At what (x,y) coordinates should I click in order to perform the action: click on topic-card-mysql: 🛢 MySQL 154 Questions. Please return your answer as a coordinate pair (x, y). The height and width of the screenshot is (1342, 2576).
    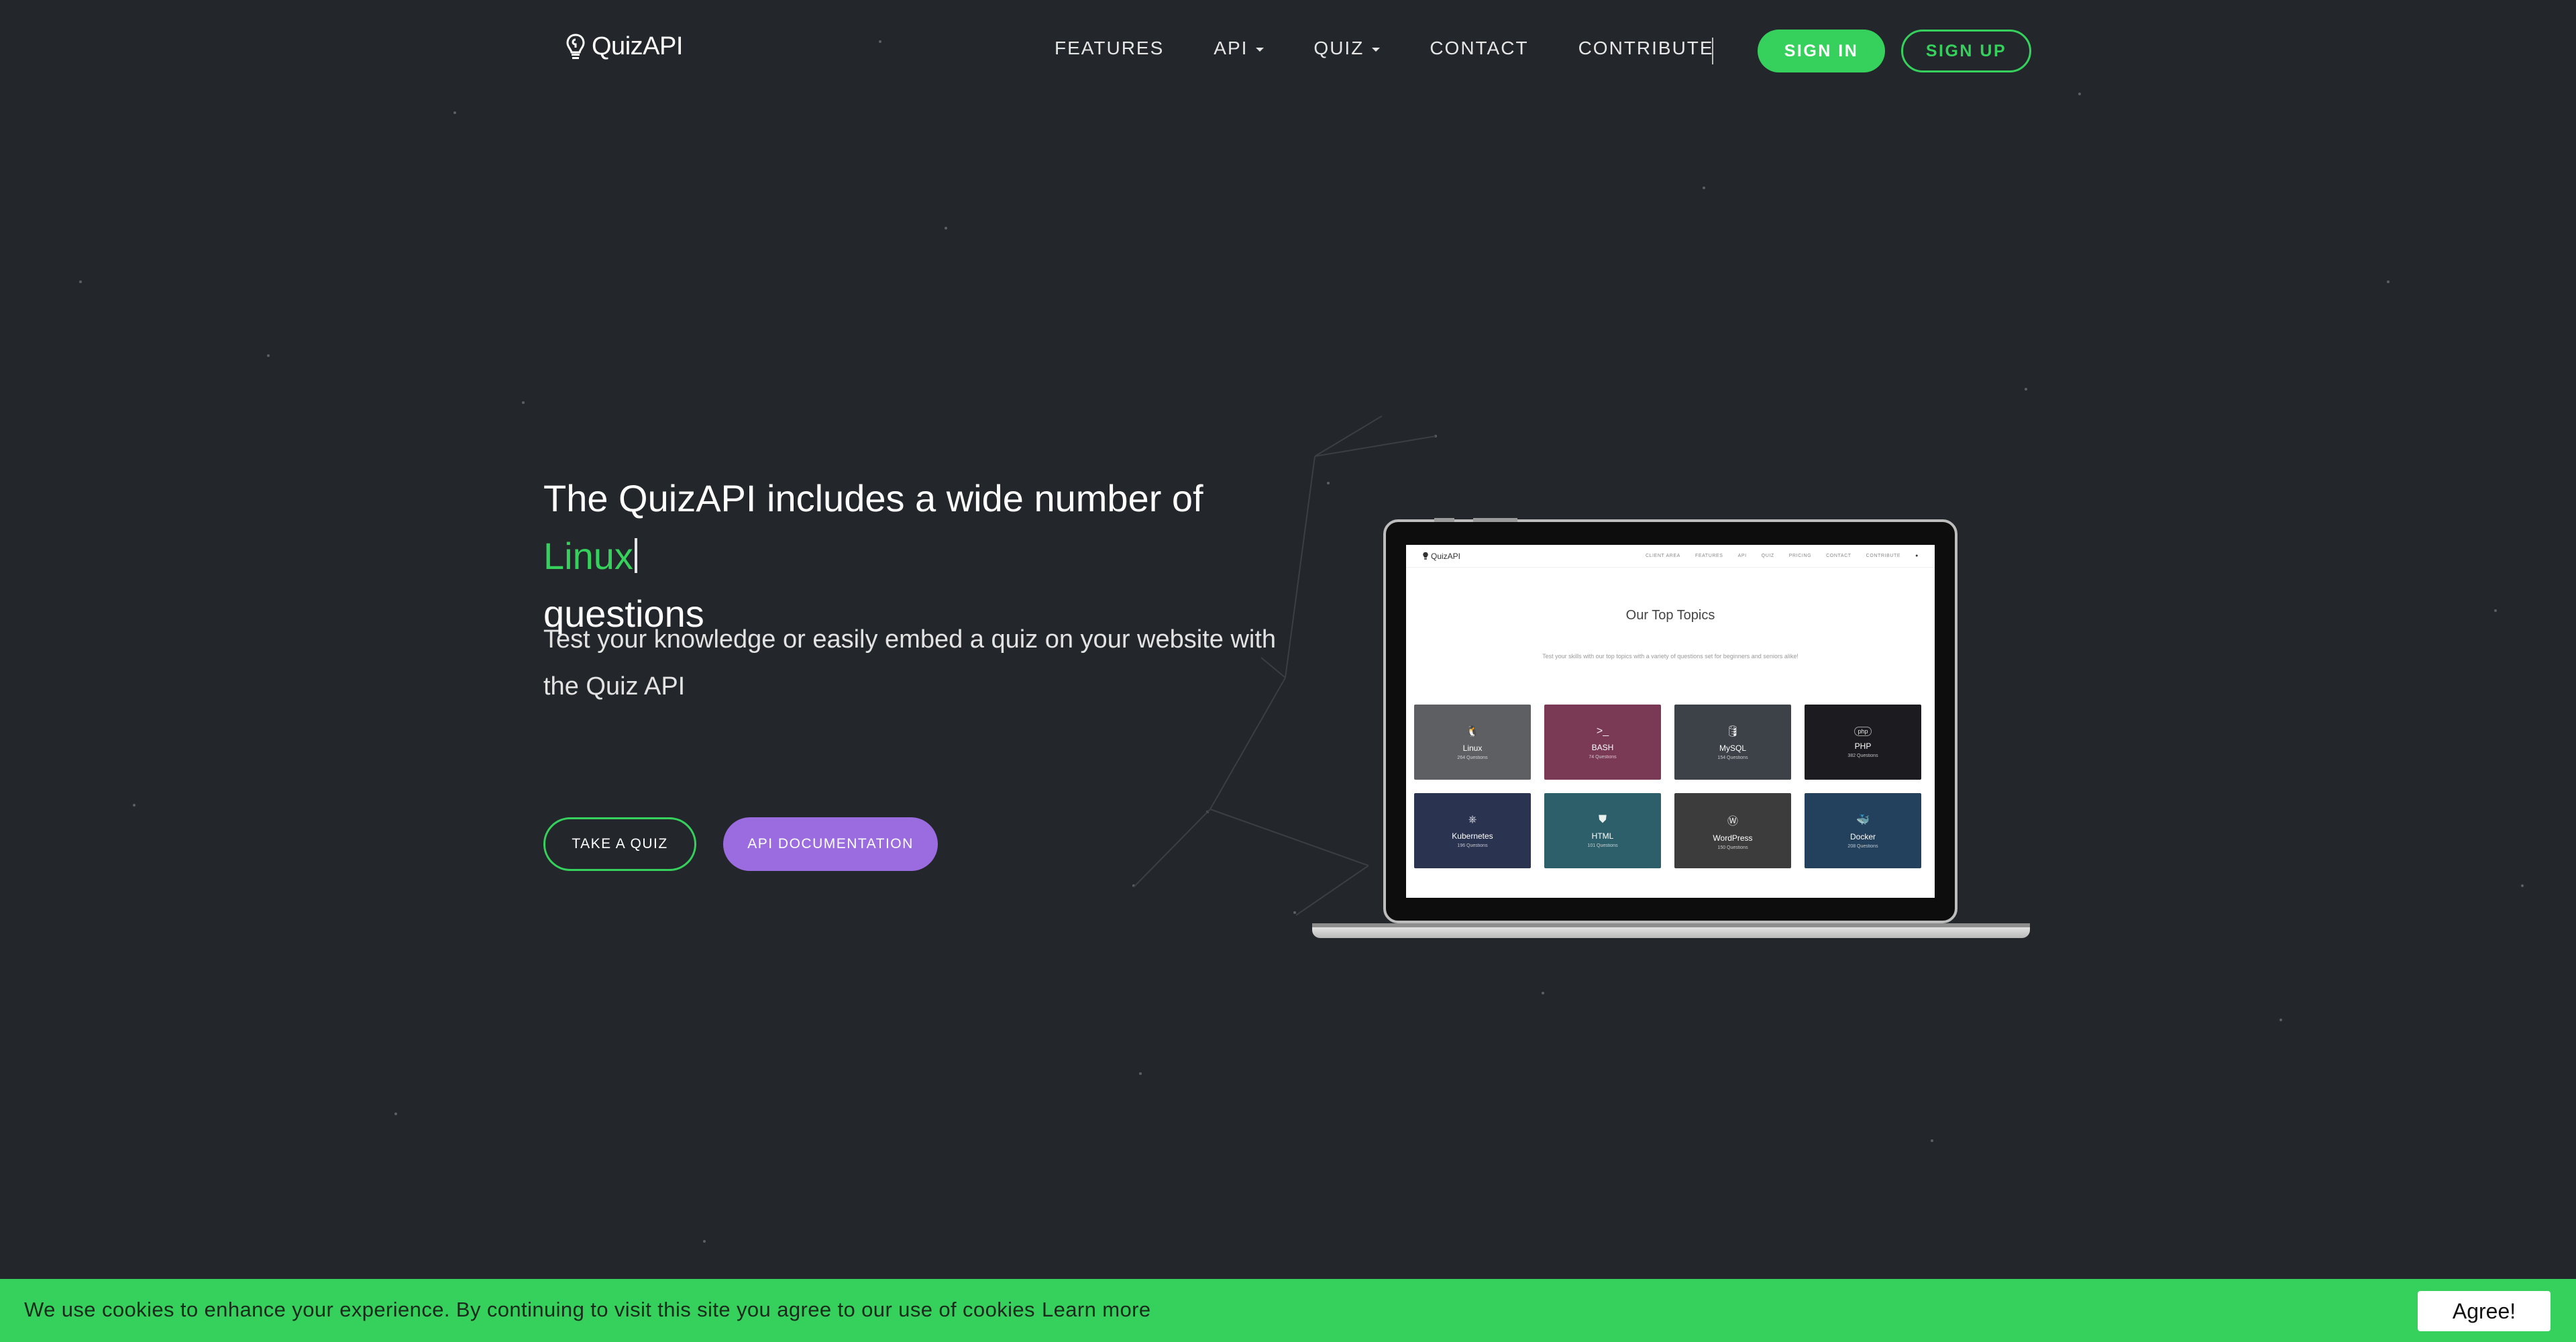
    Looking at the image, I should click on (1732, 742).